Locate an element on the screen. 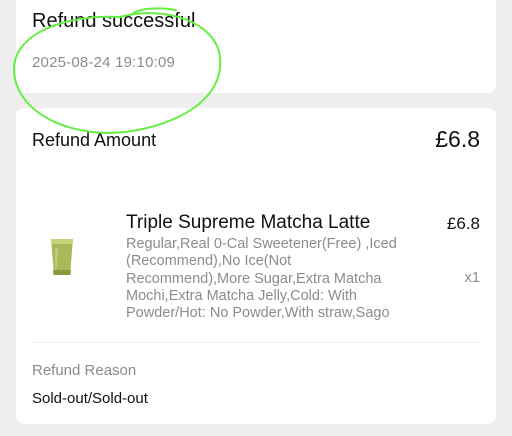 This screenshot has height=436, width=512. product-name: Triple Supreme Matcha Latte is located at coordinates (248, 222).